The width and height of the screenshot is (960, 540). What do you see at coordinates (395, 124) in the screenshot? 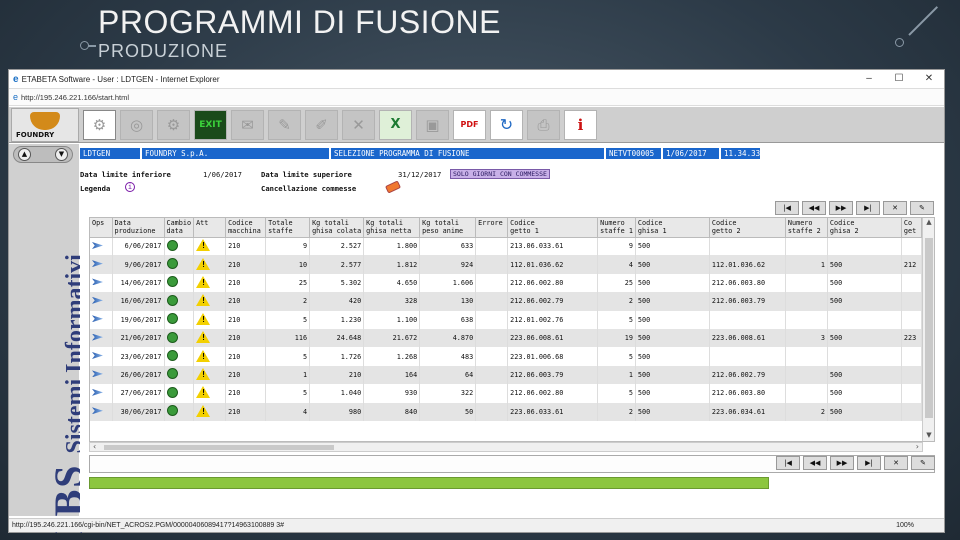
I see `excel-export-button: X` at bounding box center [395, 124].